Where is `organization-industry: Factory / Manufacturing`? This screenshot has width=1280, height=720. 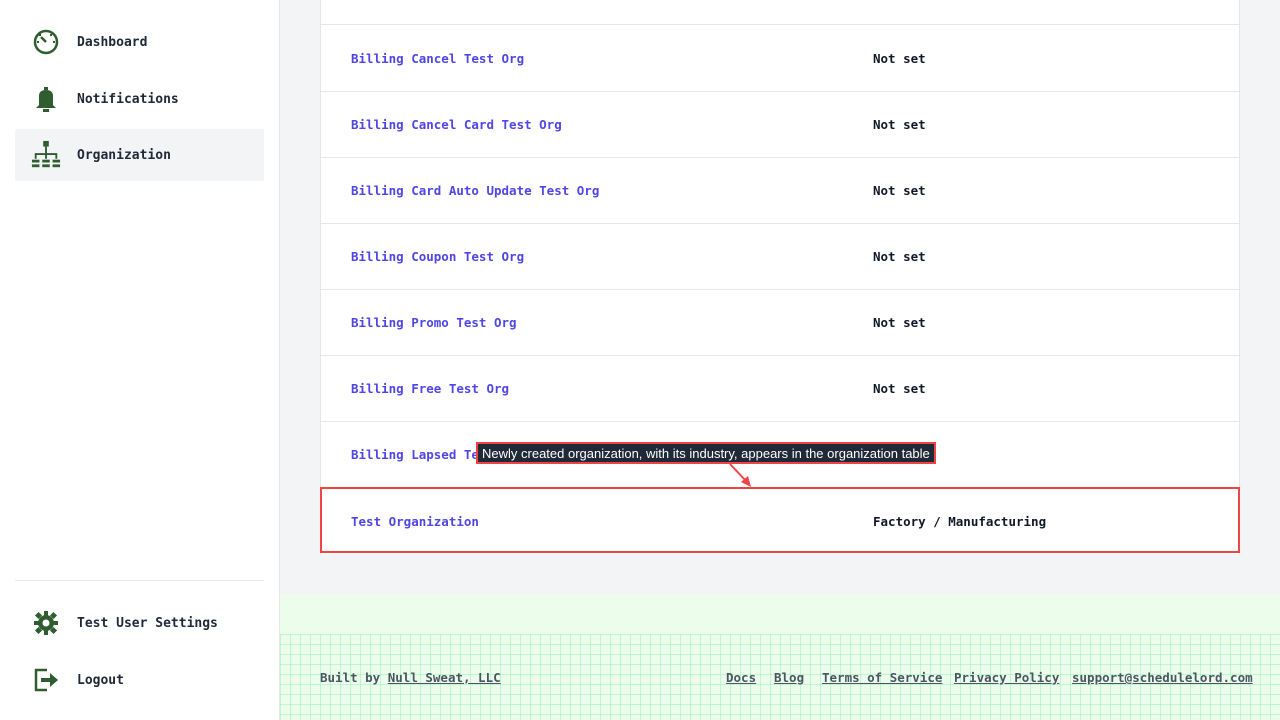 organization-industry: Factory / Manufacturing is located at coordinates (960, 521).